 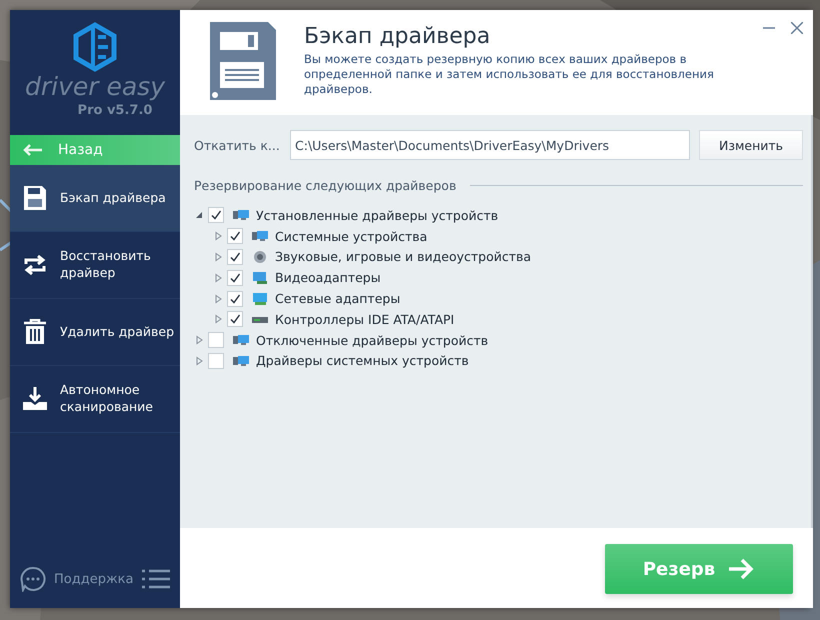 What do you see at coordinates (156, 579) in the screenshot?
I see `menu-icon` at bounding box center [156, 579].